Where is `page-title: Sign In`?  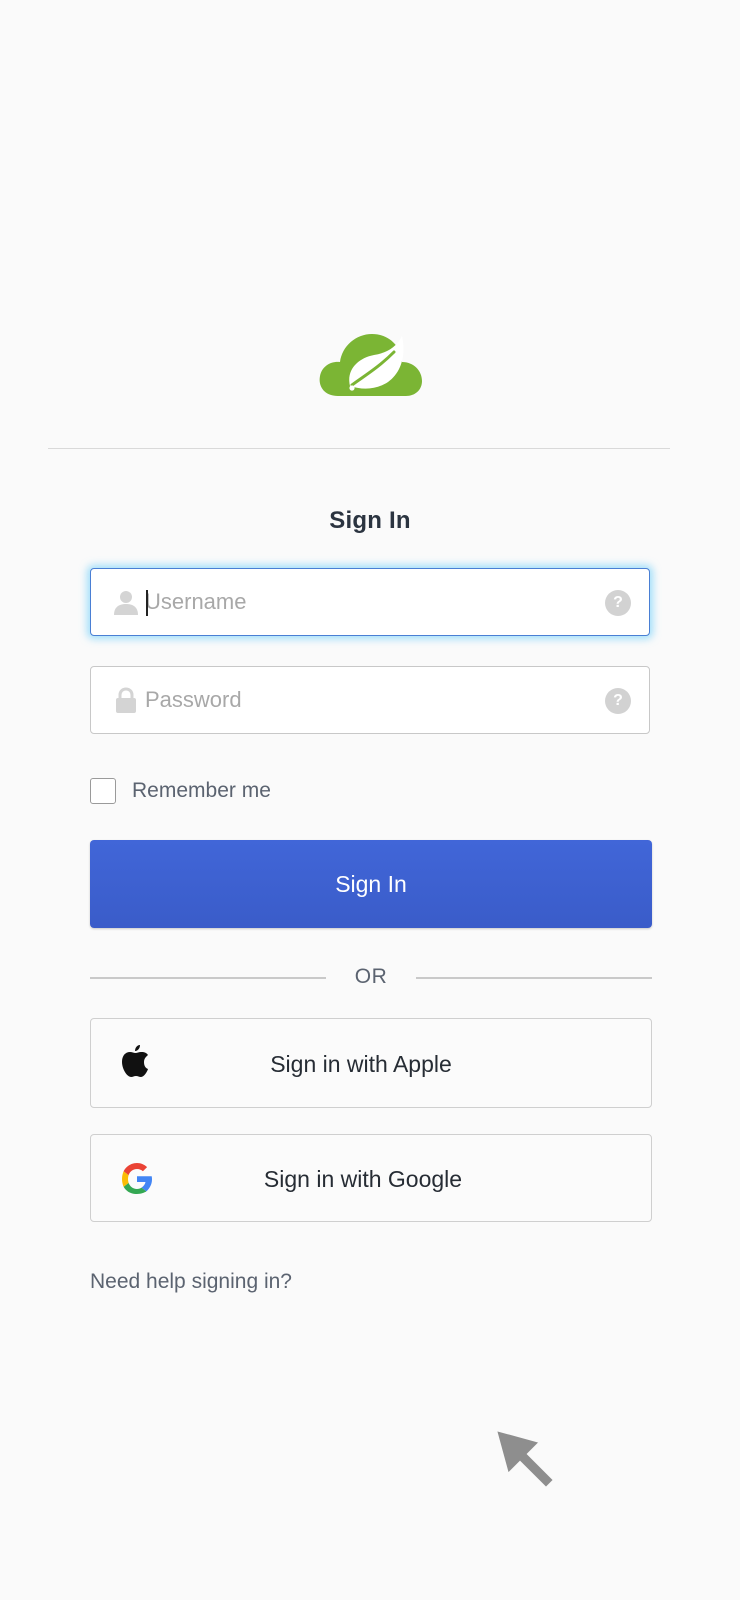 page-title: Sign In is located at coordinates (370, 520).